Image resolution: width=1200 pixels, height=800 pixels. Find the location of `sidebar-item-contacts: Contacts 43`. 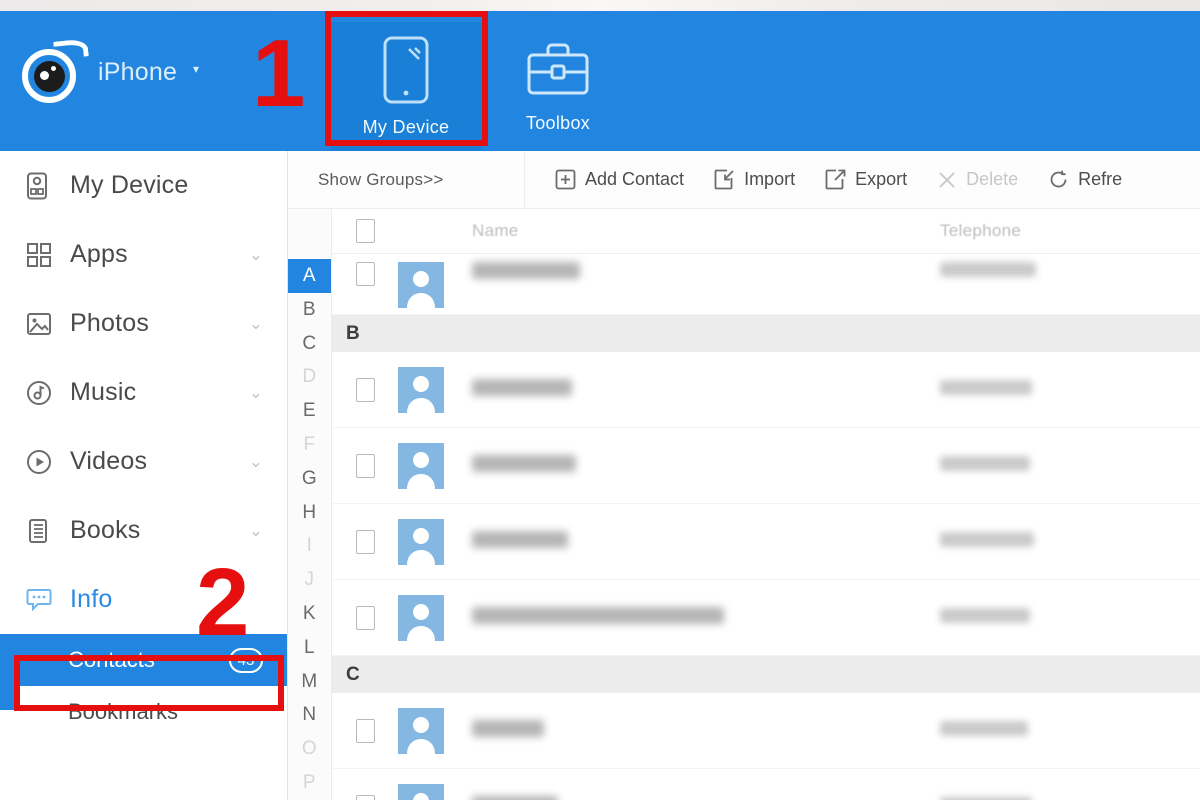

sidebar-item-contacts: Contacts 43 is located at coordinates (143, 660).